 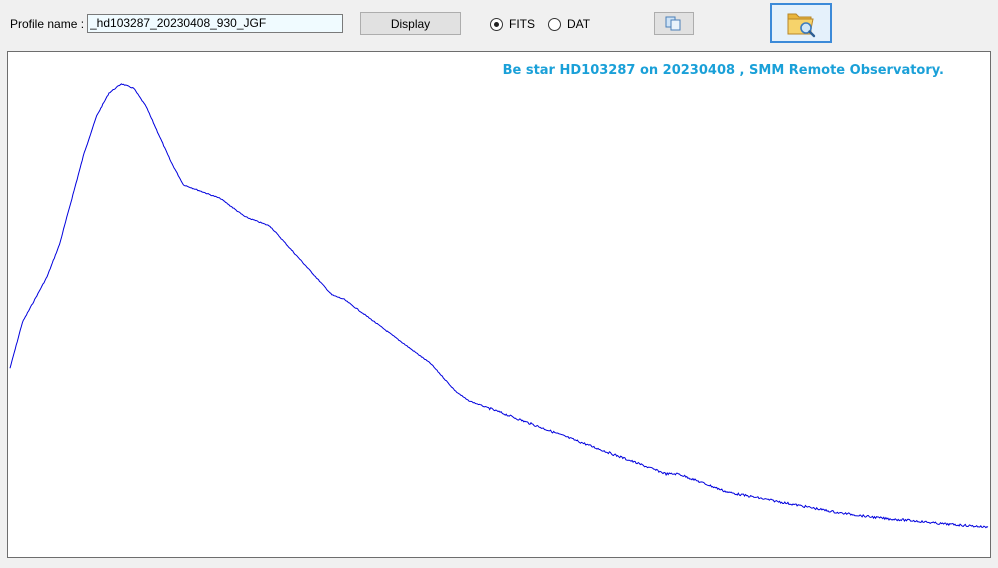 I want to click on fits-radio-dot, so click(x=496, y=24).